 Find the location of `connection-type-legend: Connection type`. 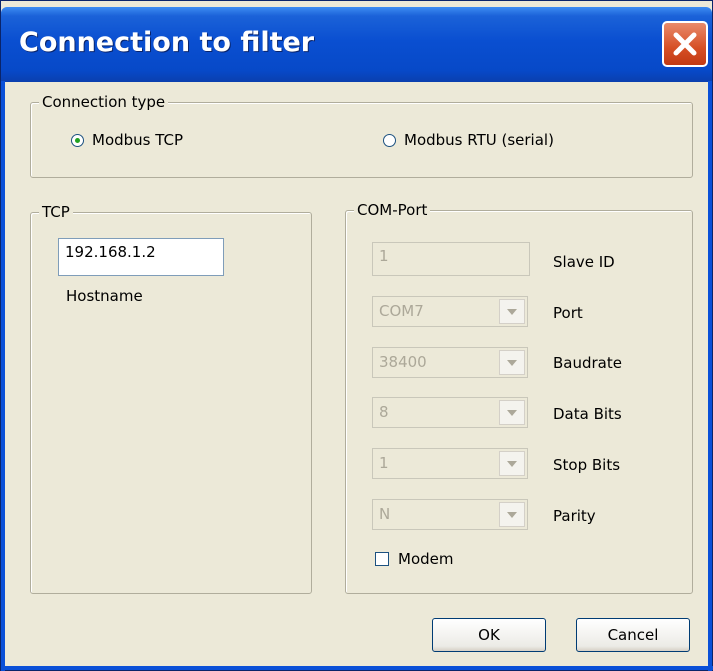

connection-type-legend: Connection type is located at coordinates (104, 102).